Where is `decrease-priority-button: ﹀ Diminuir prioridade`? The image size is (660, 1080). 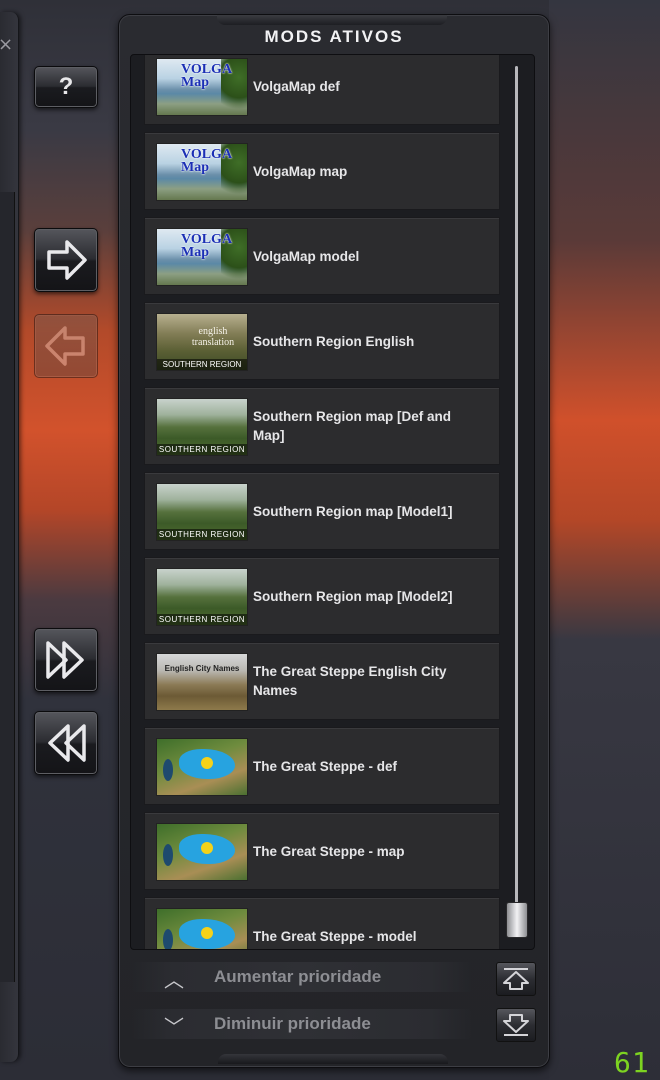 decrease-priority-button: ﹀ Diminuir prioridade is located at coordinates (302, 1024).